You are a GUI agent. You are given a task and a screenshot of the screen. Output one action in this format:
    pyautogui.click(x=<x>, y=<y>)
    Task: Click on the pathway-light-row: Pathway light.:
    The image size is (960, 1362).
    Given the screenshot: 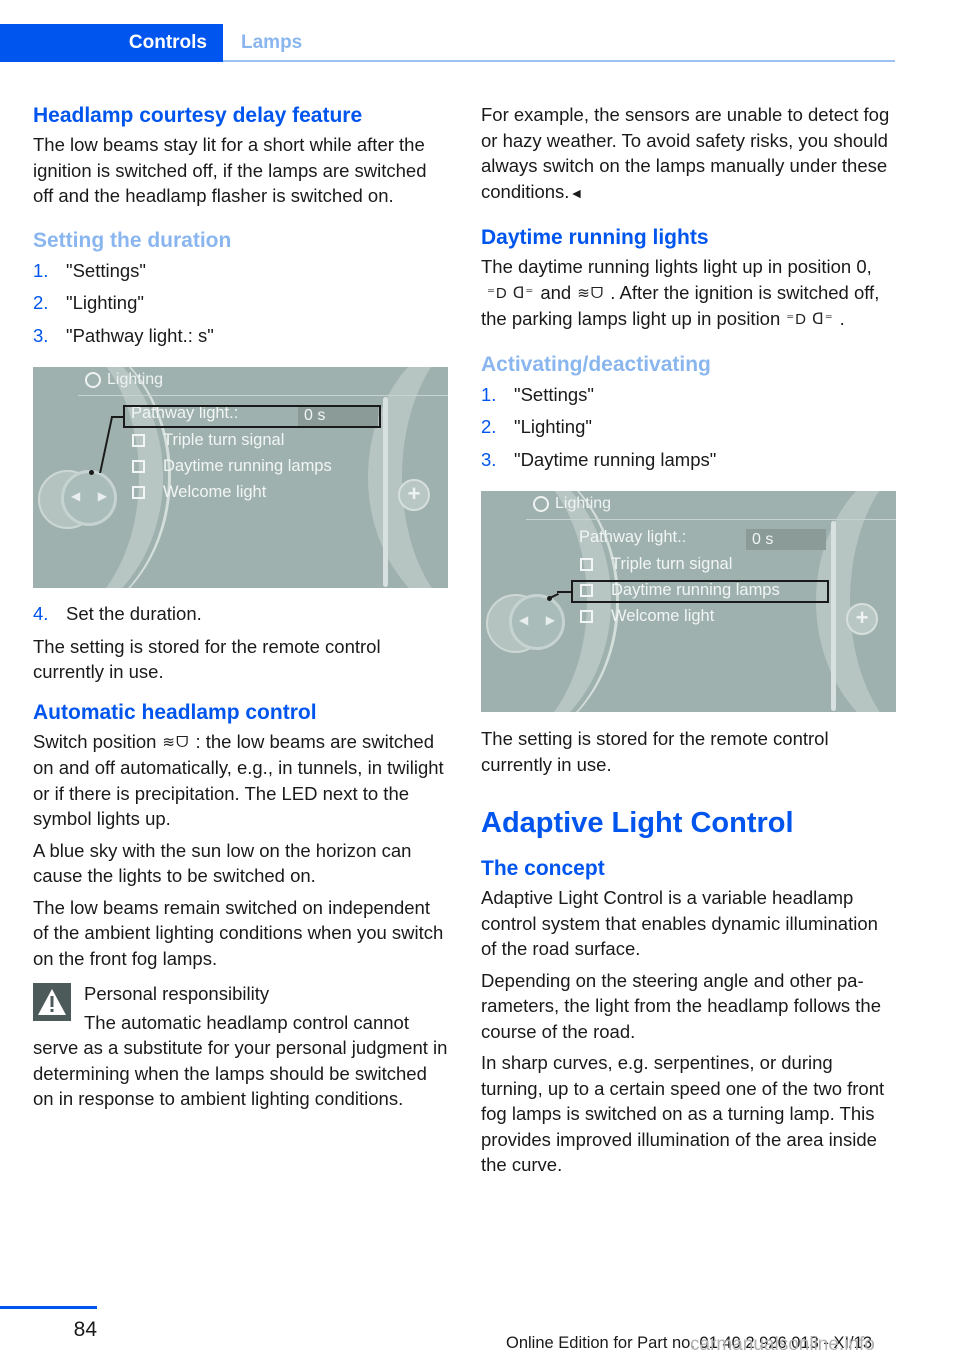 What is the action you would take?
    pyautogui.click(x=632, y=537)
    